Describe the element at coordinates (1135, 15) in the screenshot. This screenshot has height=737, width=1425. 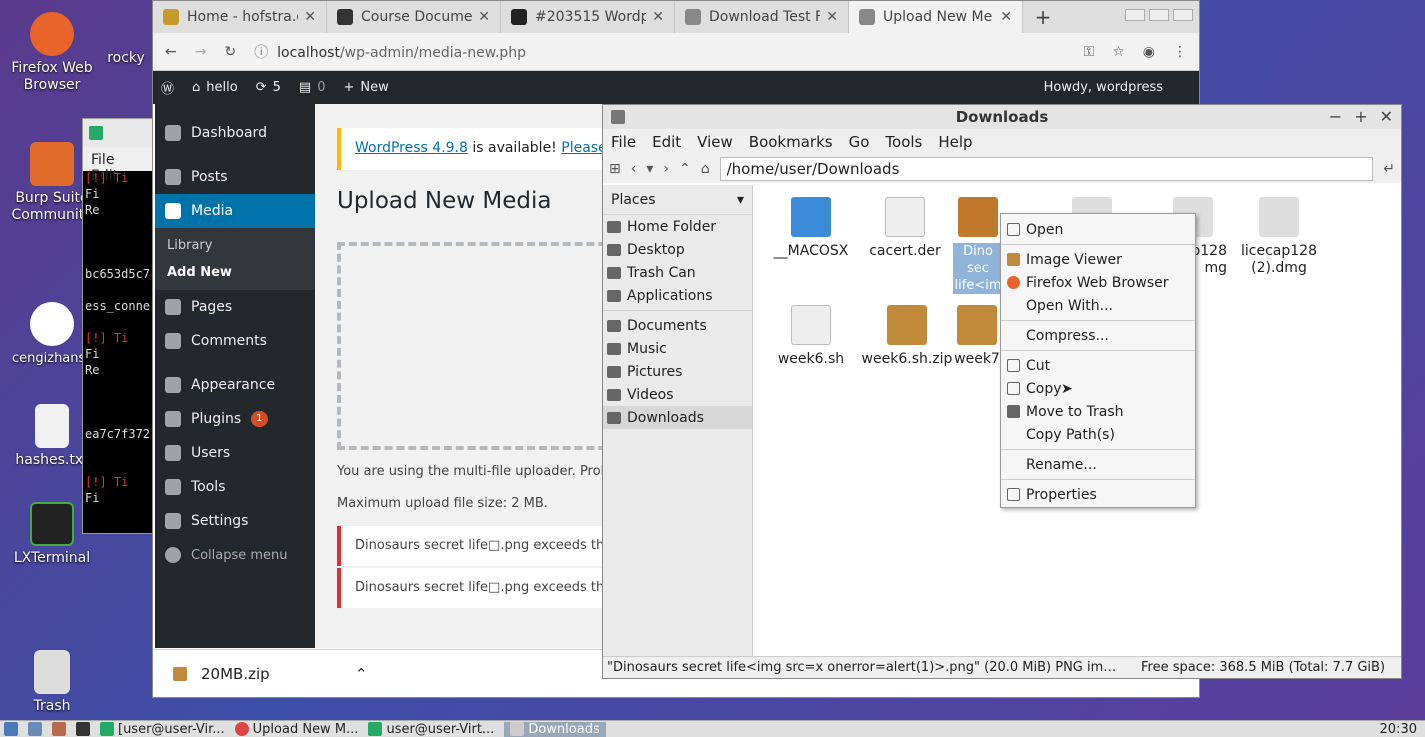
I see `minimize-button` at that location.